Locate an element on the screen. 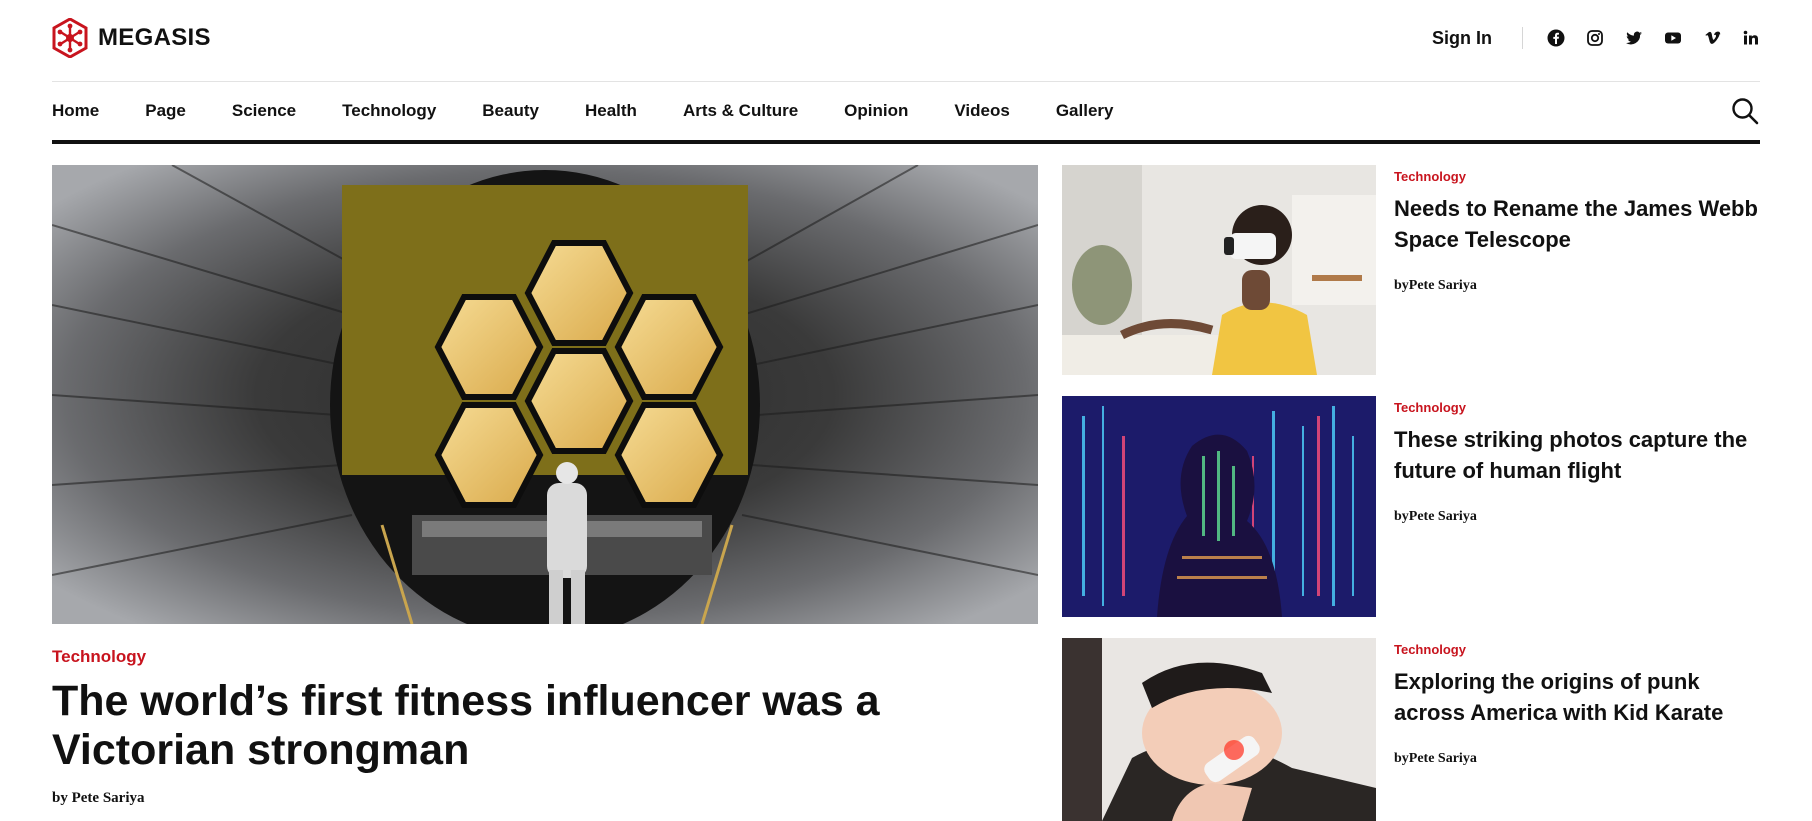 The height and width of the screenshot is (821, 1812). sign-in-link: Sign In is located at coordinates (1462, 38).